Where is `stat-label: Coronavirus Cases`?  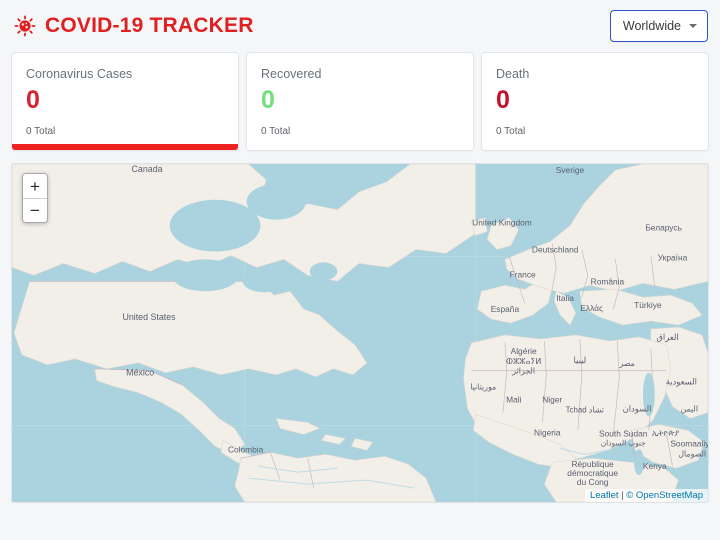
stat-label: Coronavirus Cases is located at coordinates (79, 74).